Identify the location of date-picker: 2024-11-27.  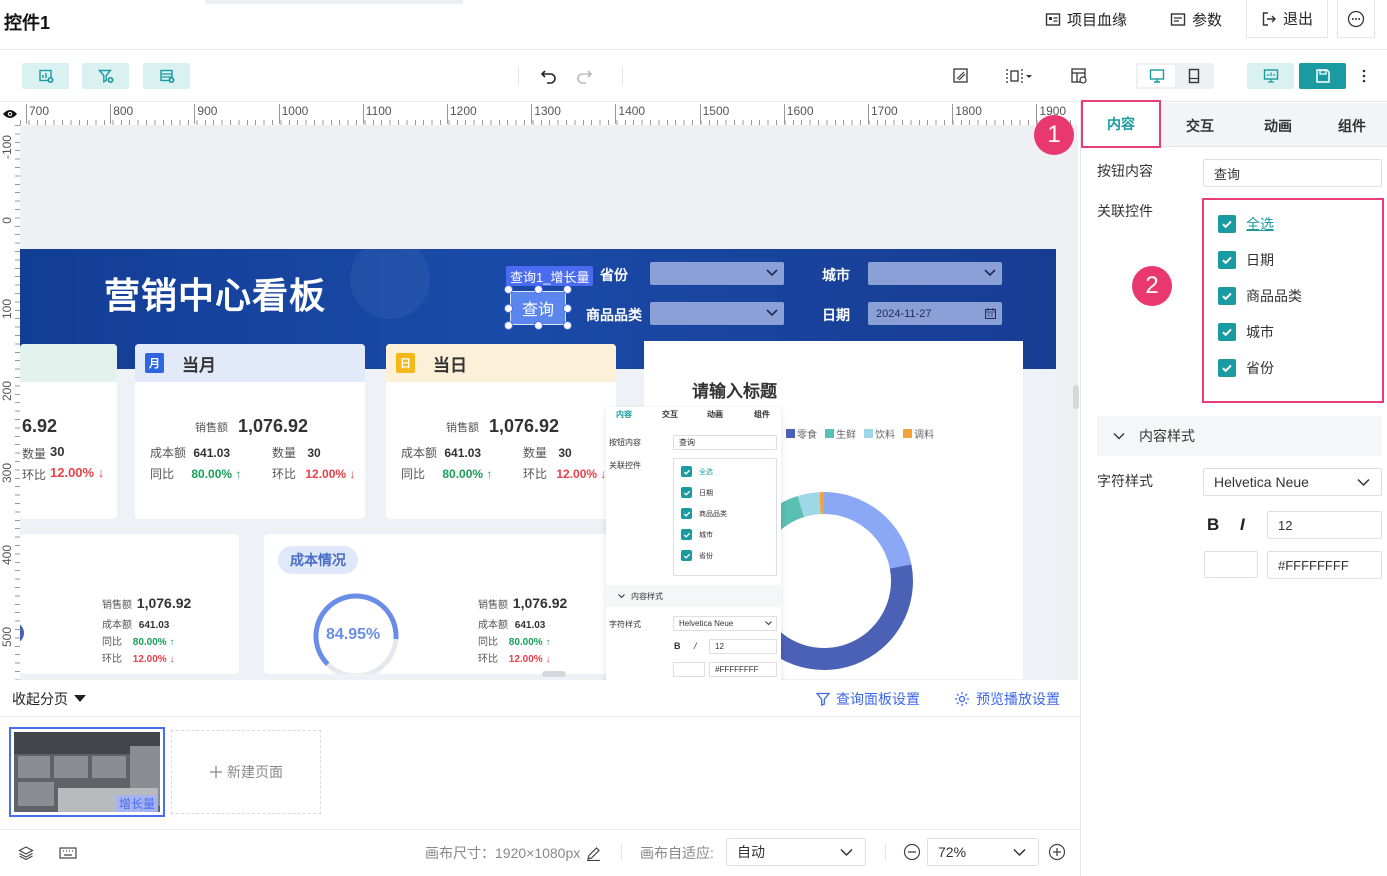
(935, 313).